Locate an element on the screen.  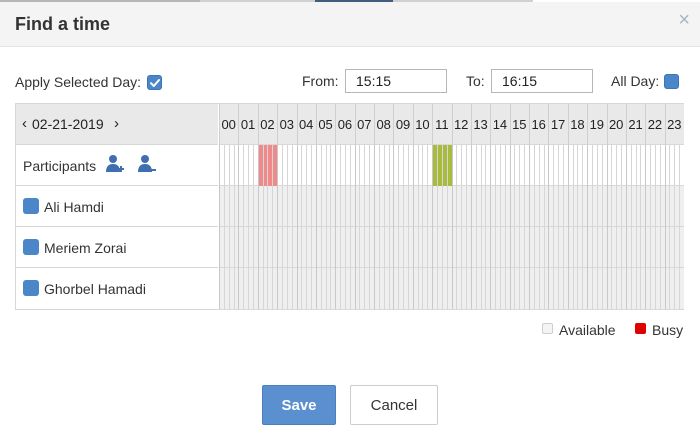
hour-label: 17 is located at coordinates (558, 124).